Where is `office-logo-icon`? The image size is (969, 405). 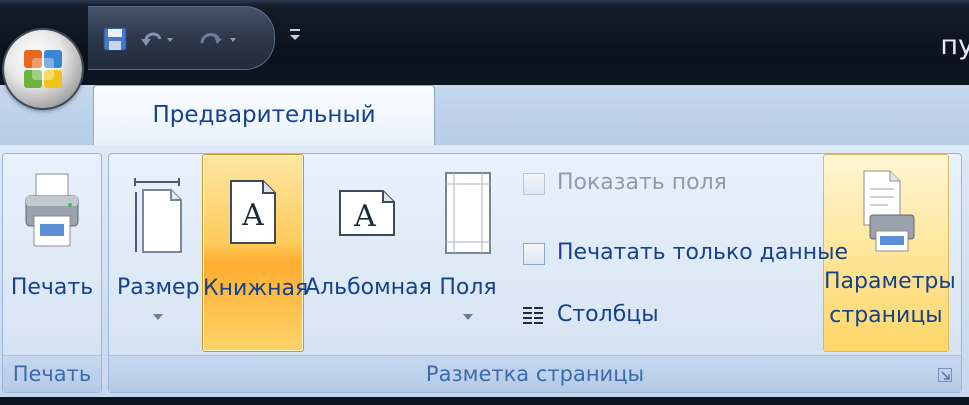
office-logo-icon is located at coordinates (43, 69).